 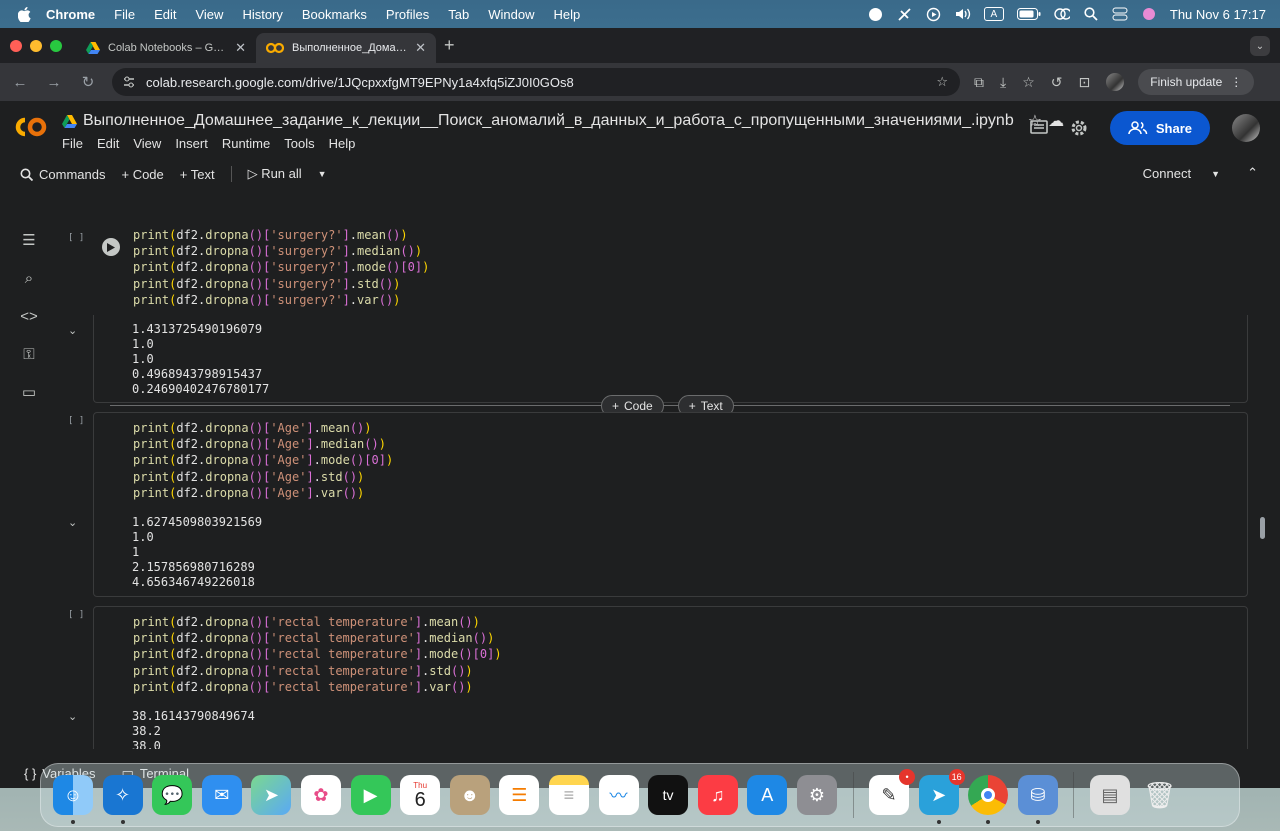 What do you see at coordinates (1091, 14) in the screenshot?
I see `spotlight-search-icon` at bounding box center [1091, 14].